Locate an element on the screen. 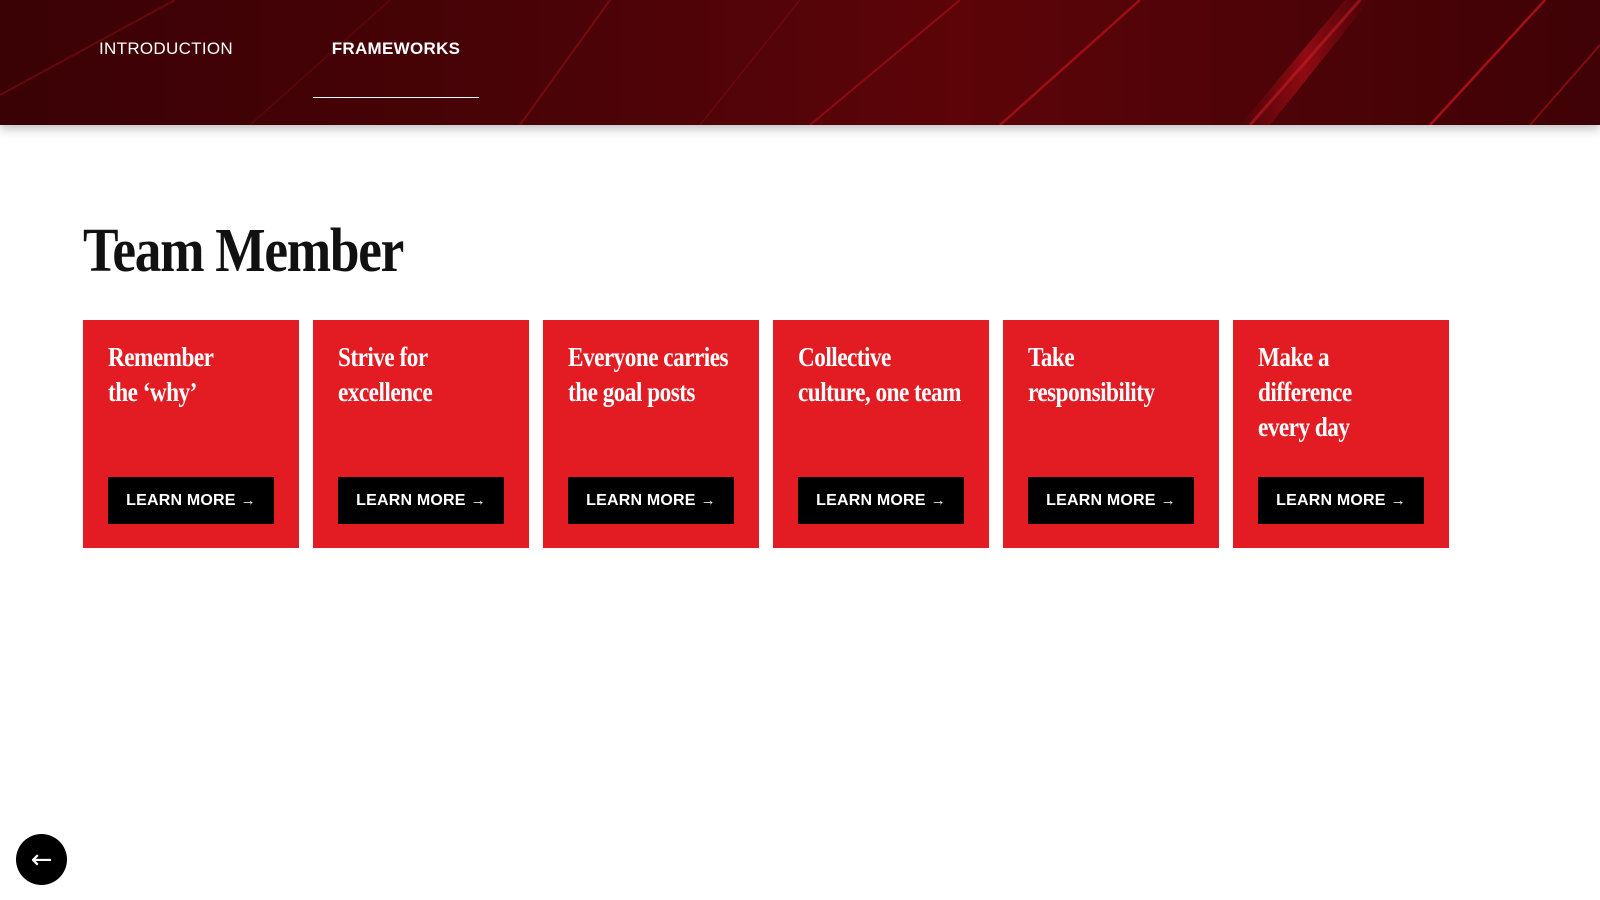 This screenshot has height=900, width=1600. back-button: ← is located at coordinates (41, 859).